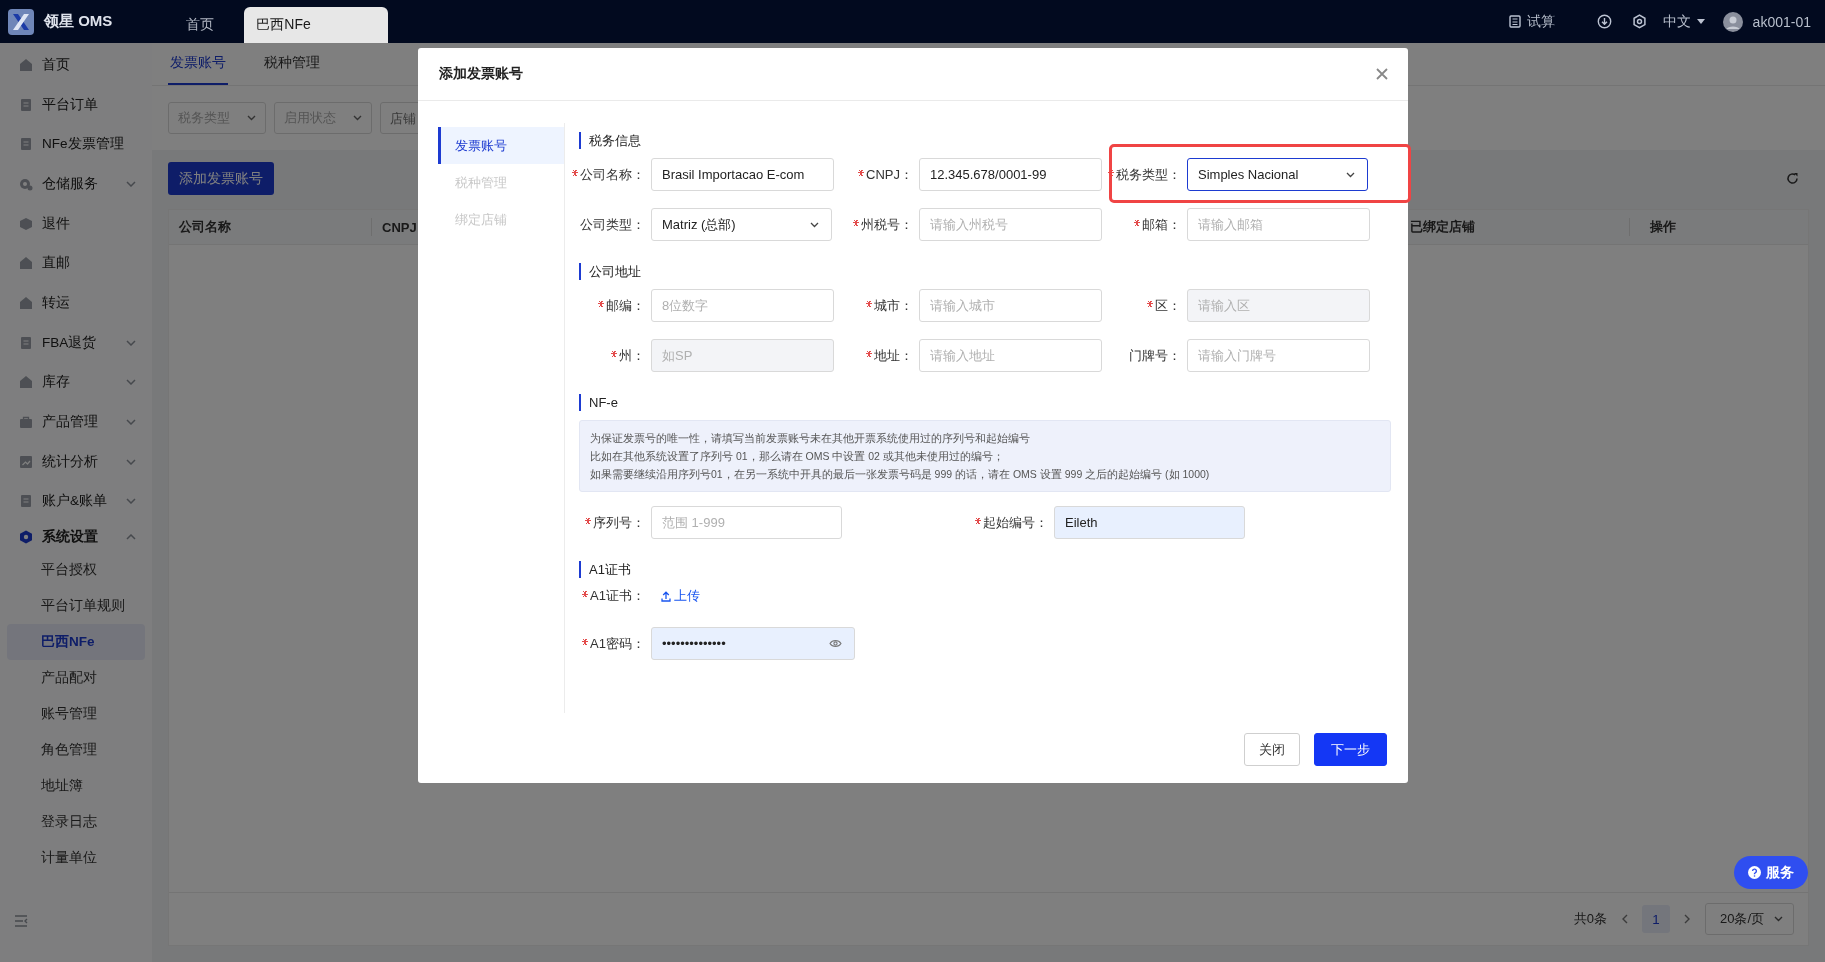 Image resolution: width=1825 pixels, height=962 pixels. I want to click on field-label: 公司名称：, so click(608, 174).